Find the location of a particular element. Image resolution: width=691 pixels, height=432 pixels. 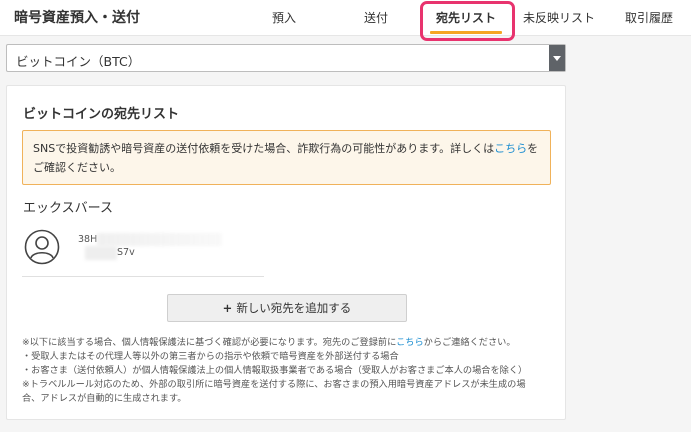

divider is located at coordinates (143, 276).